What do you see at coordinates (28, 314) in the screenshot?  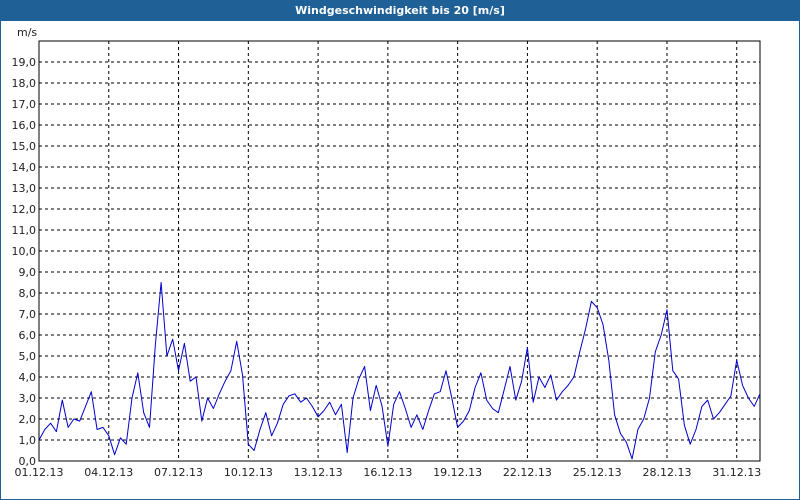 I see `y-tick-label: 7,0` at bounding box center [28, 314].